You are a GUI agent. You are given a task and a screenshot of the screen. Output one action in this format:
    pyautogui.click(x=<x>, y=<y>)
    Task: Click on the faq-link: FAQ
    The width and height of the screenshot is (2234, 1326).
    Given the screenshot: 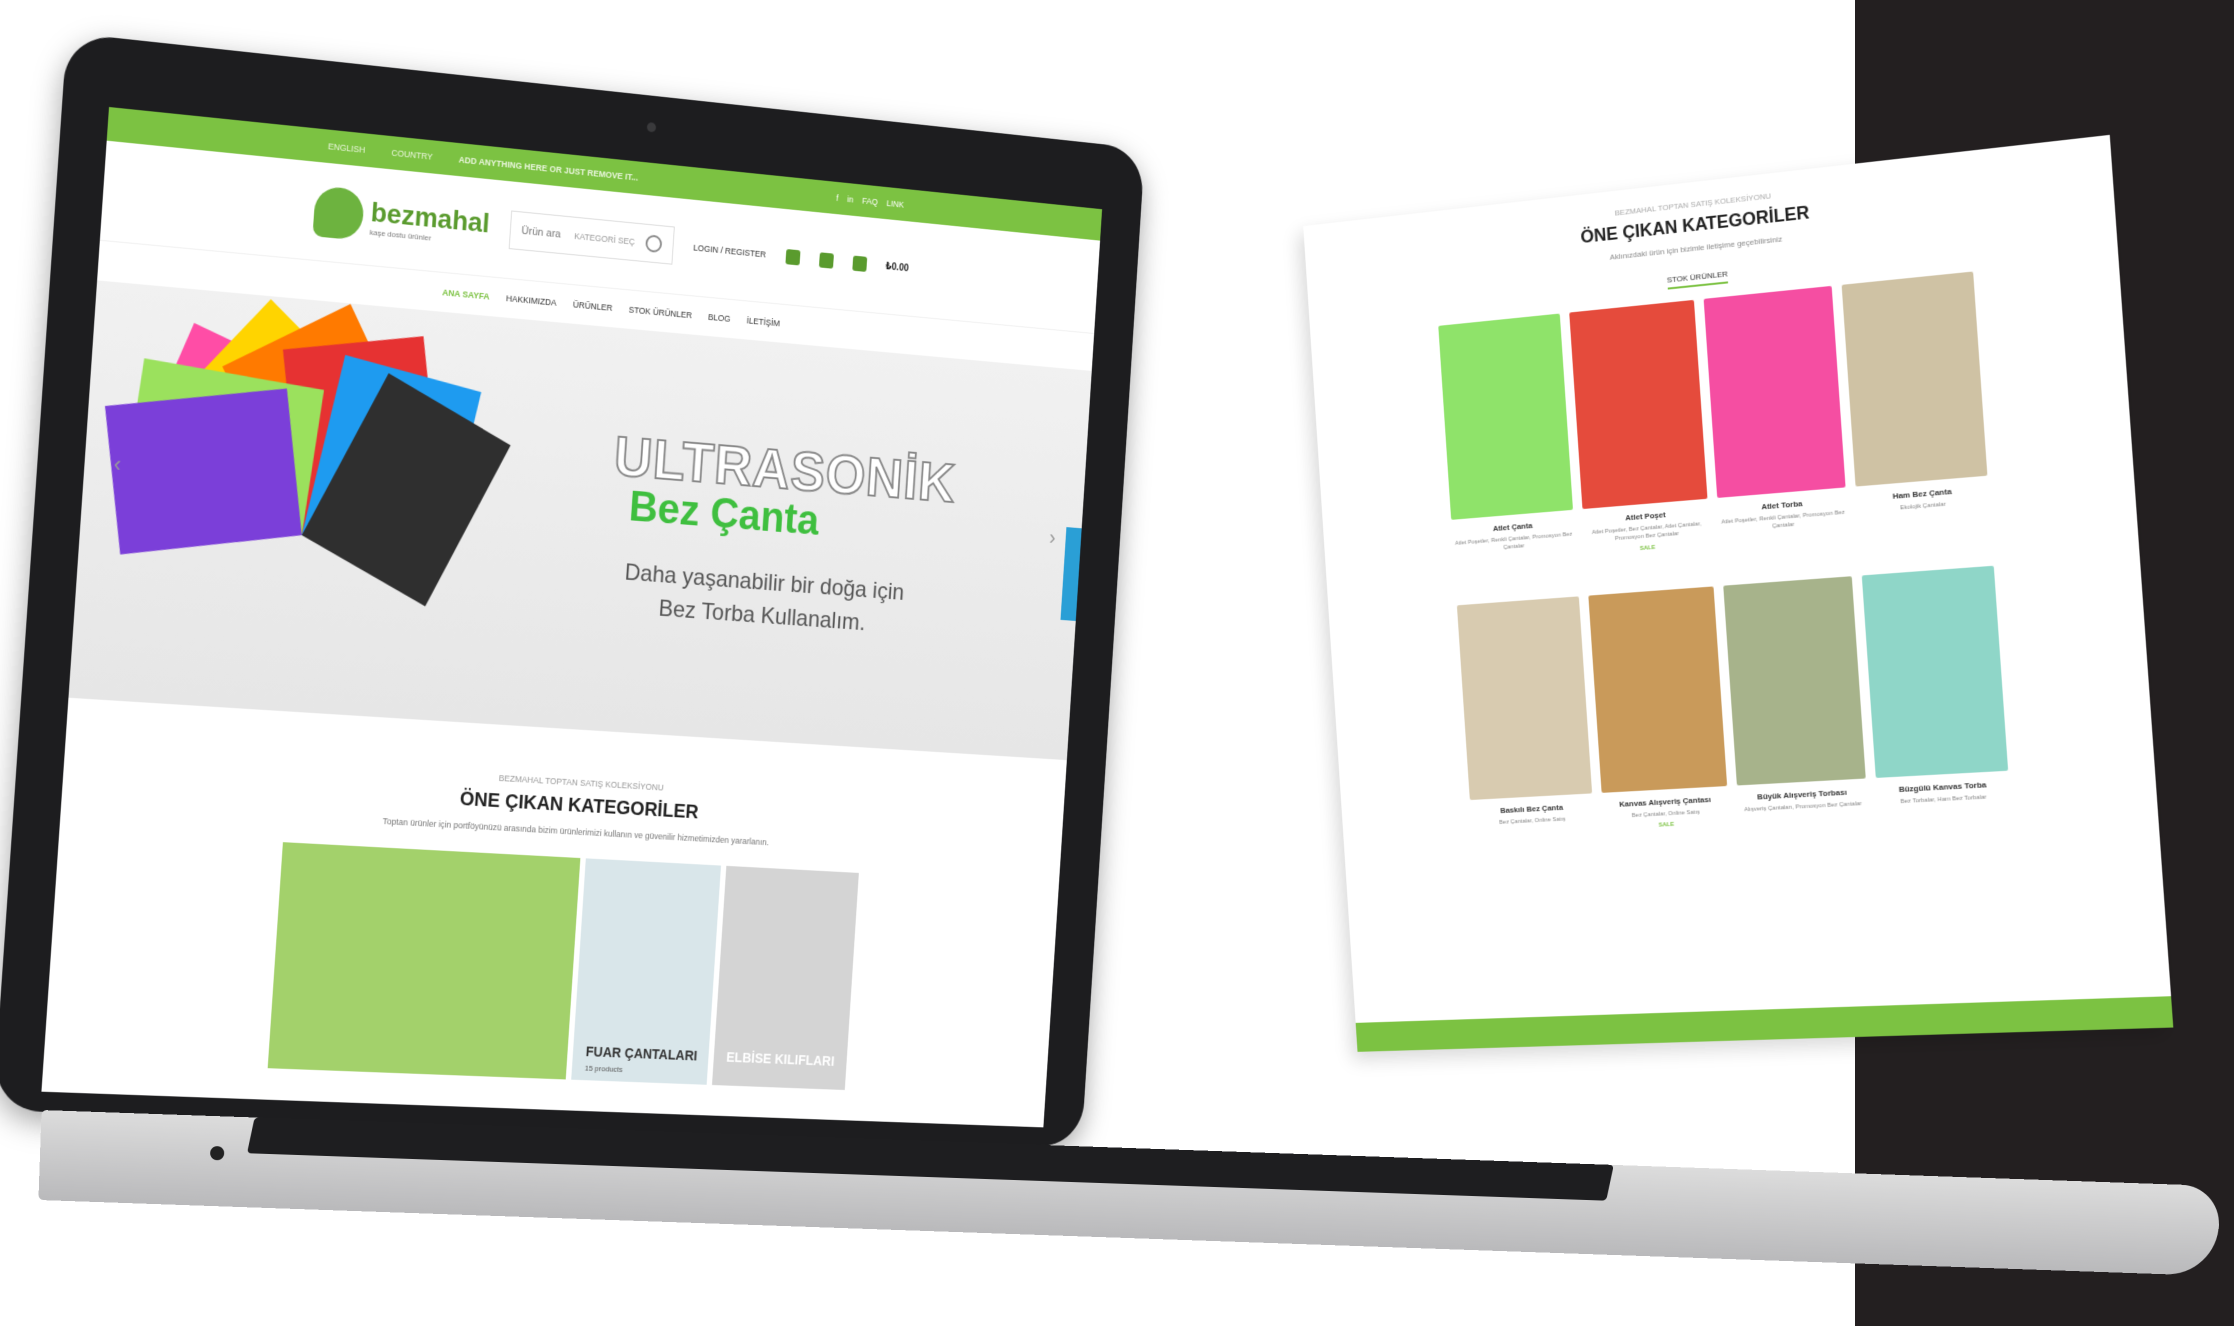 What is the action you would take?
    pyautogui.click(x=870, y=201)
    